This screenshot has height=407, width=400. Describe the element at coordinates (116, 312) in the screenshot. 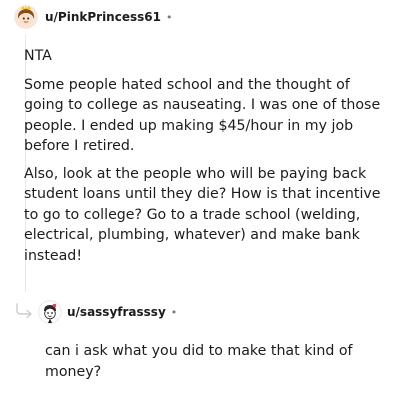

I see `username: u/sassyfrasssy` at that location.